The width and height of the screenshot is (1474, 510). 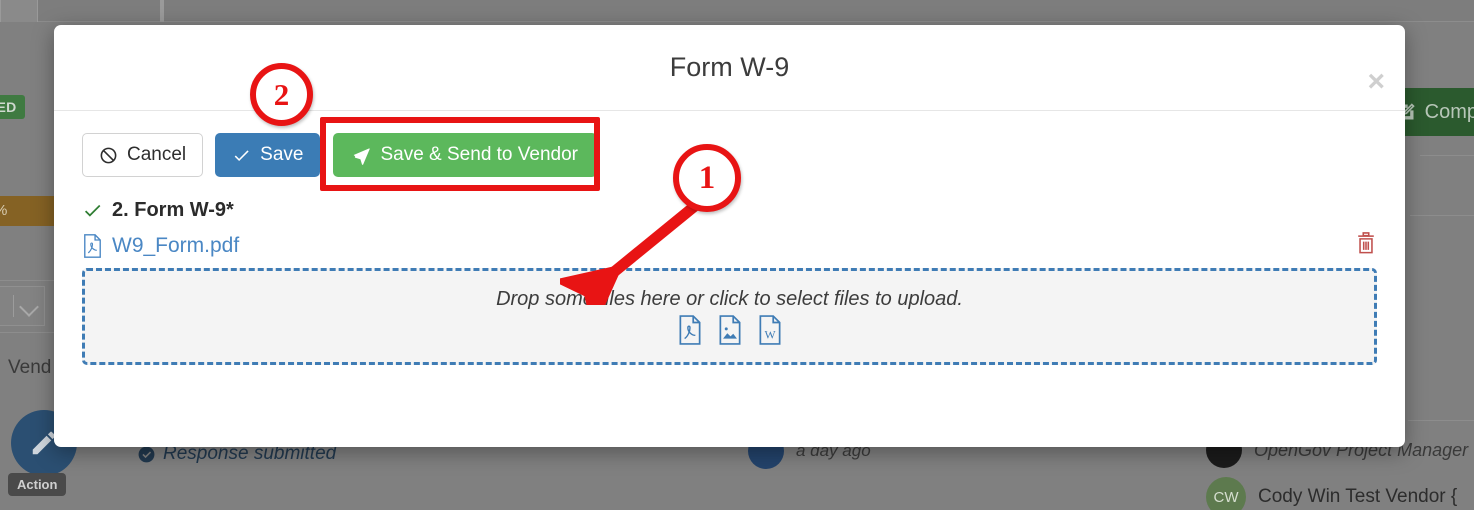 What do you see at coordinates (362, 156) in the screenshot?
I see `paper-plane-icon` at bounding box center [362, 156].